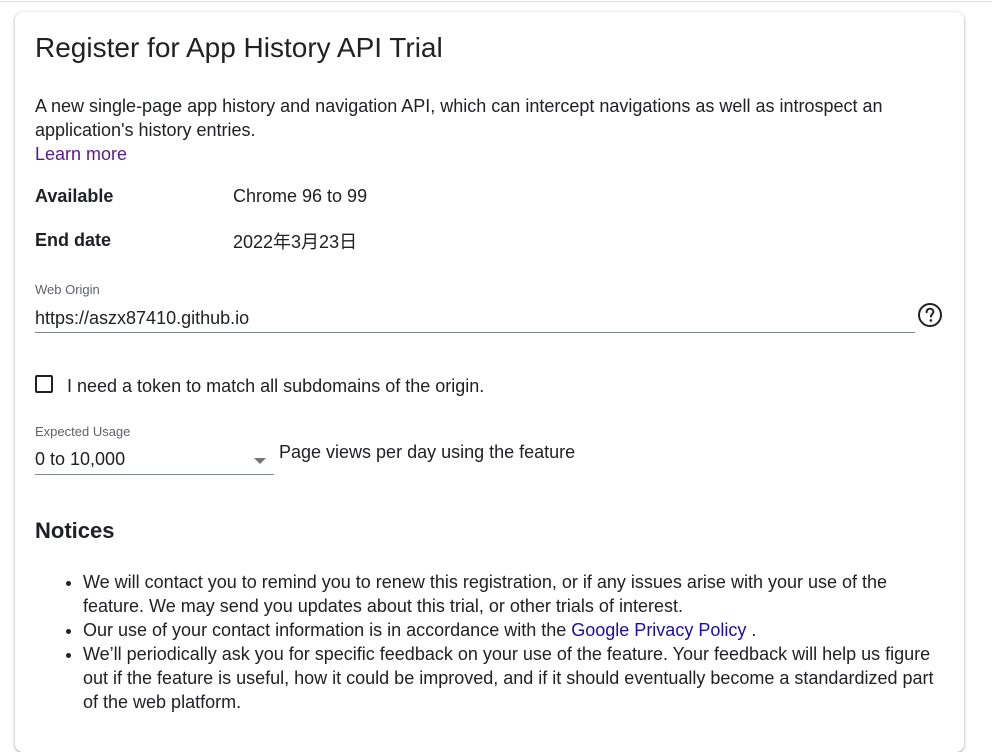 Image resolution: width=992 pixels, height=752 pixels. I want to click on available-label: Available, so click(74, 196).